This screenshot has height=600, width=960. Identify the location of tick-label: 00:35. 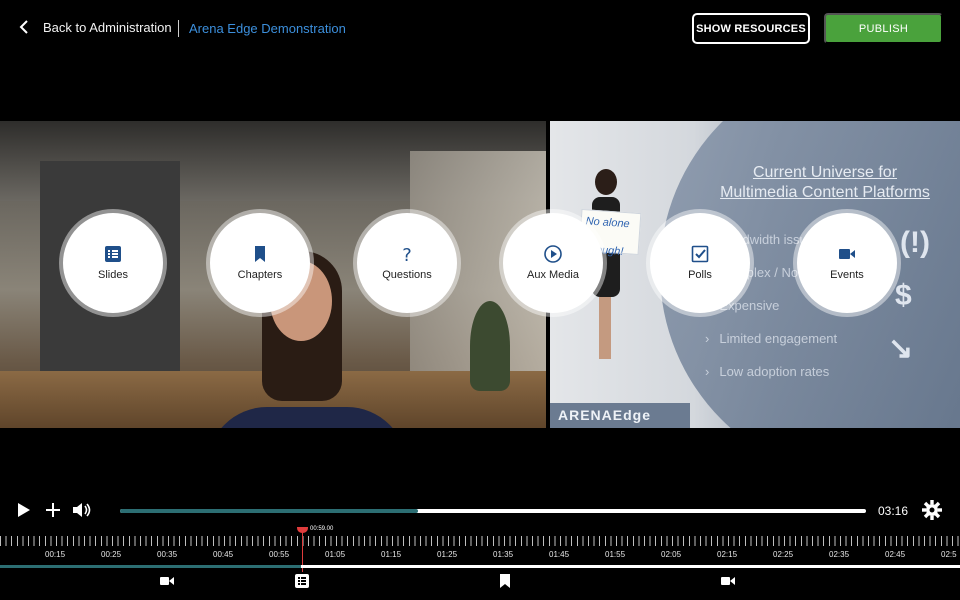
(167, 554).